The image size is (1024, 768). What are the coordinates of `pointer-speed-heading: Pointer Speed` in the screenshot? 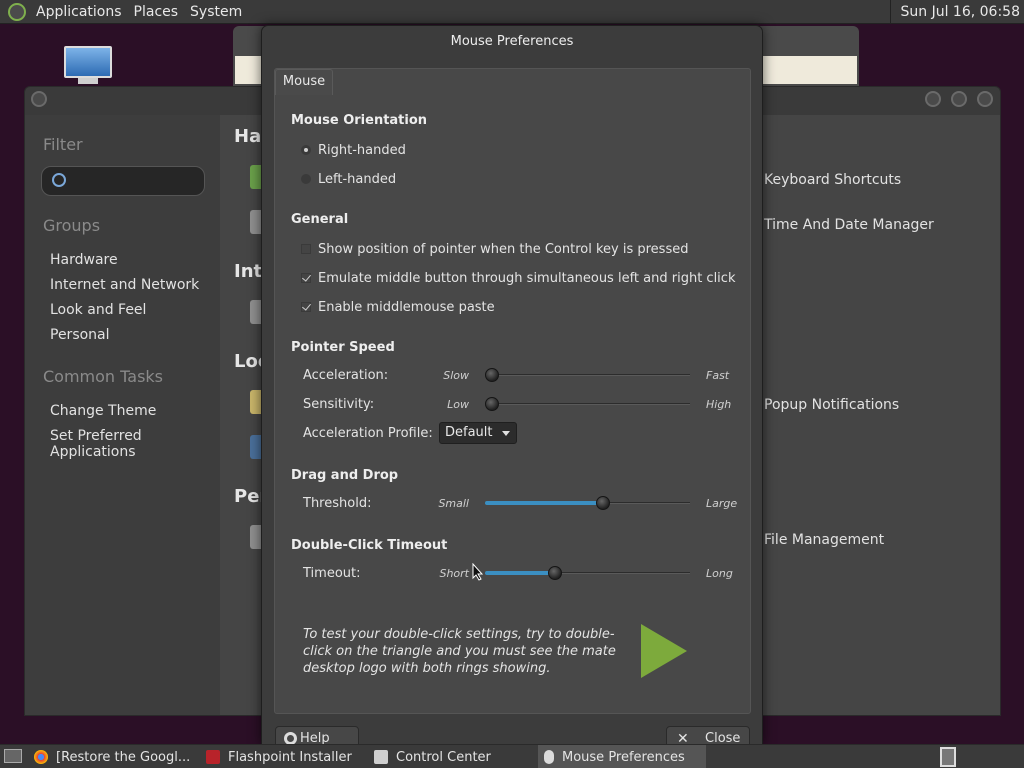 It's located at (343, 347).